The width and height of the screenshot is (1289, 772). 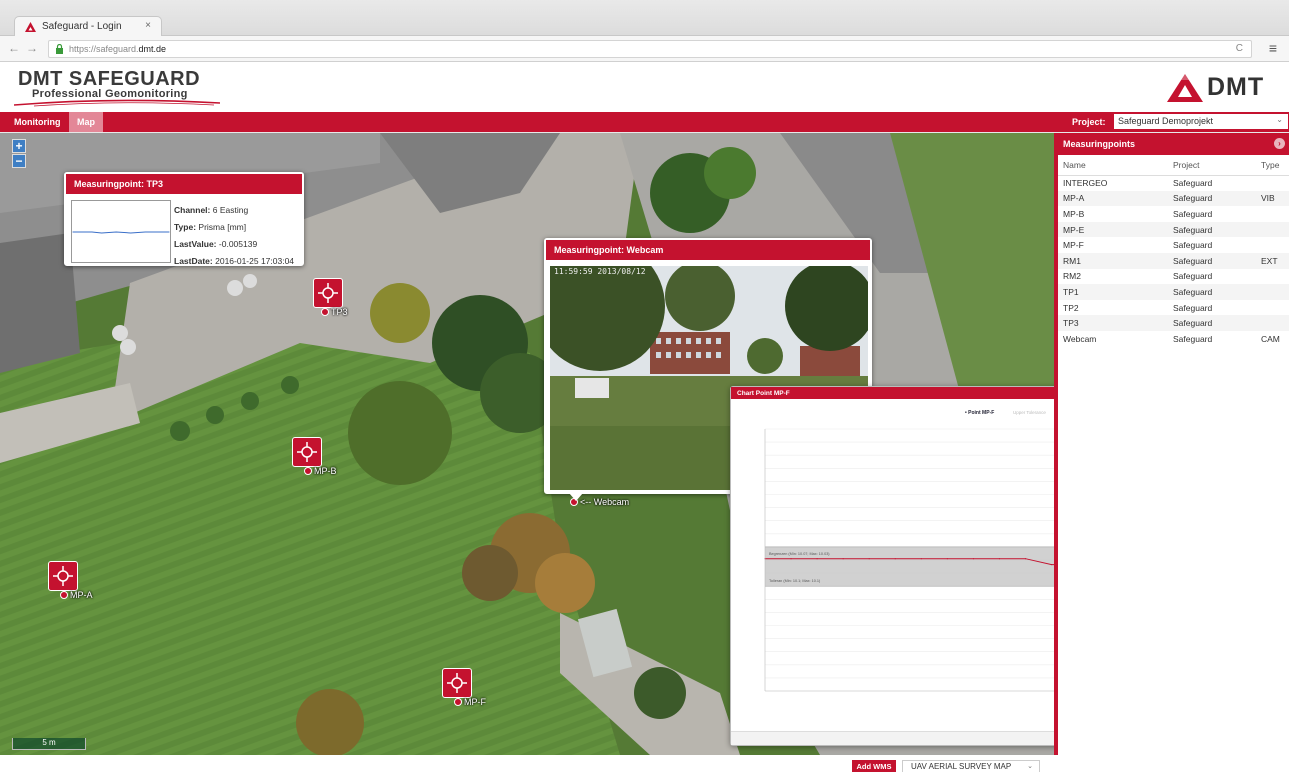 I want to click on url-prefix: https://safeguard., so click(x=104, y=49).